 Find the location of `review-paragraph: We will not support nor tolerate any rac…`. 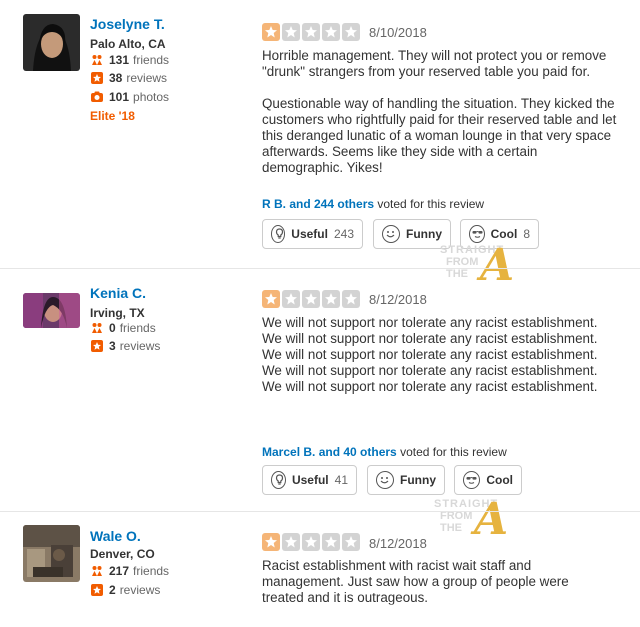

review-paragraph: We will not support nor tolerate any rac… is located at coordinates (430, 354).